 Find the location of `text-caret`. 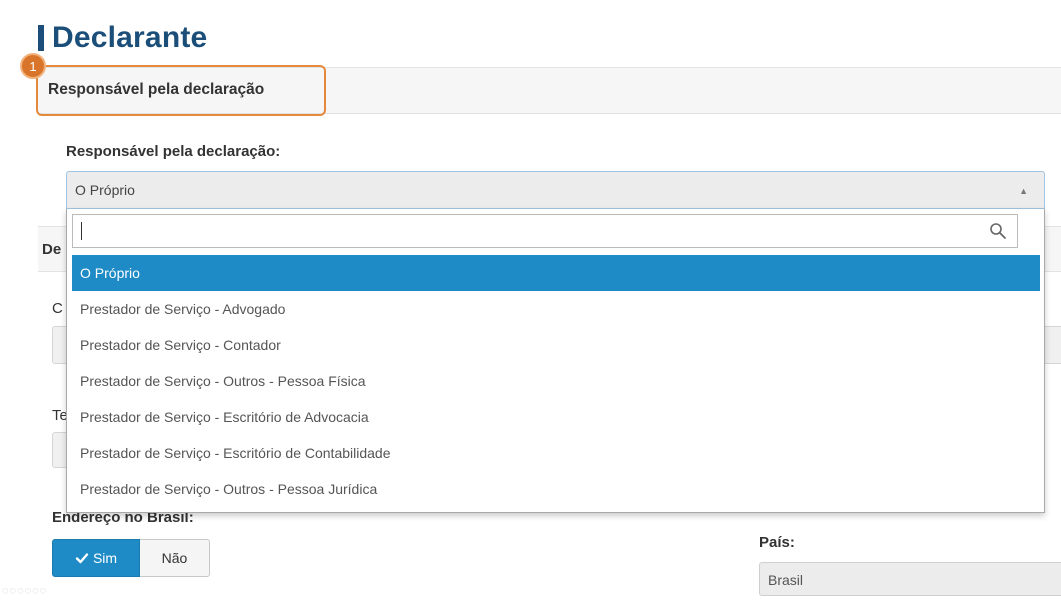

text-caret is located at coordinates (81, 231).